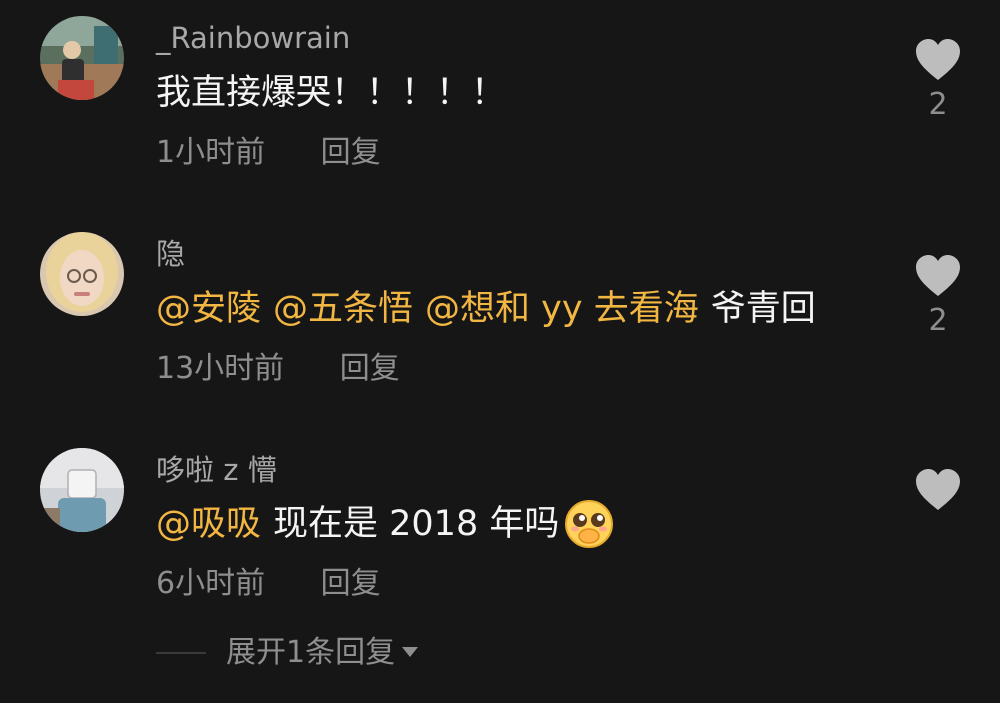 Image resolution: width=1000 pixels, height=703 pixels. I want to click on caret-down-icon, so click(410, 653).